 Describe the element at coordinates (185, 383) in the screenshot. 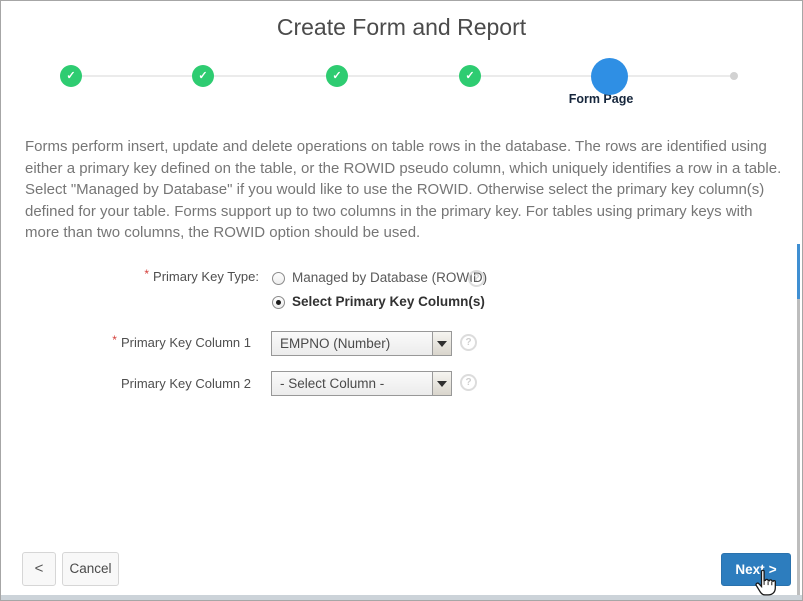

I see `label-text: Primary Key Column 2` at that location.